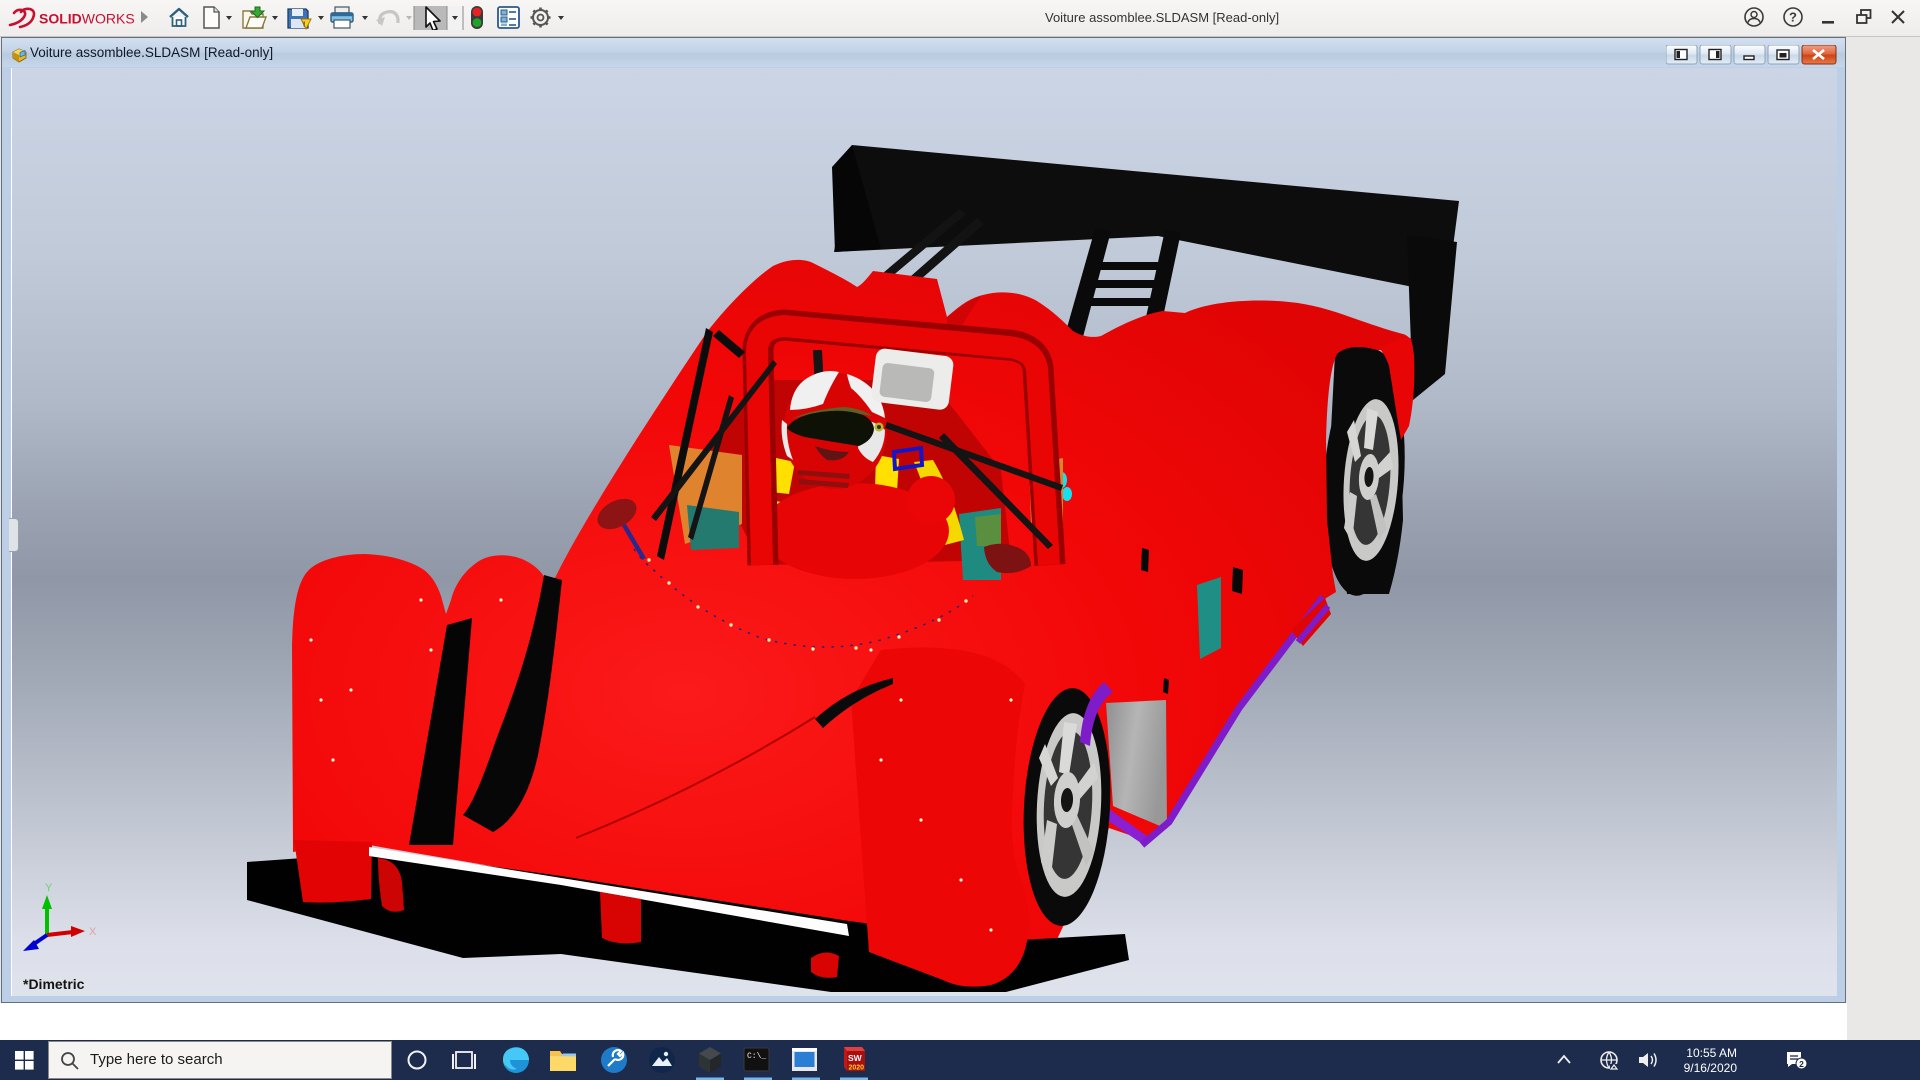 The image size is (1920, 1080). What do you see at coordinates (49, 888) in the screenshot?
I see `svg-text: Y` at bounding box center [49, 888].